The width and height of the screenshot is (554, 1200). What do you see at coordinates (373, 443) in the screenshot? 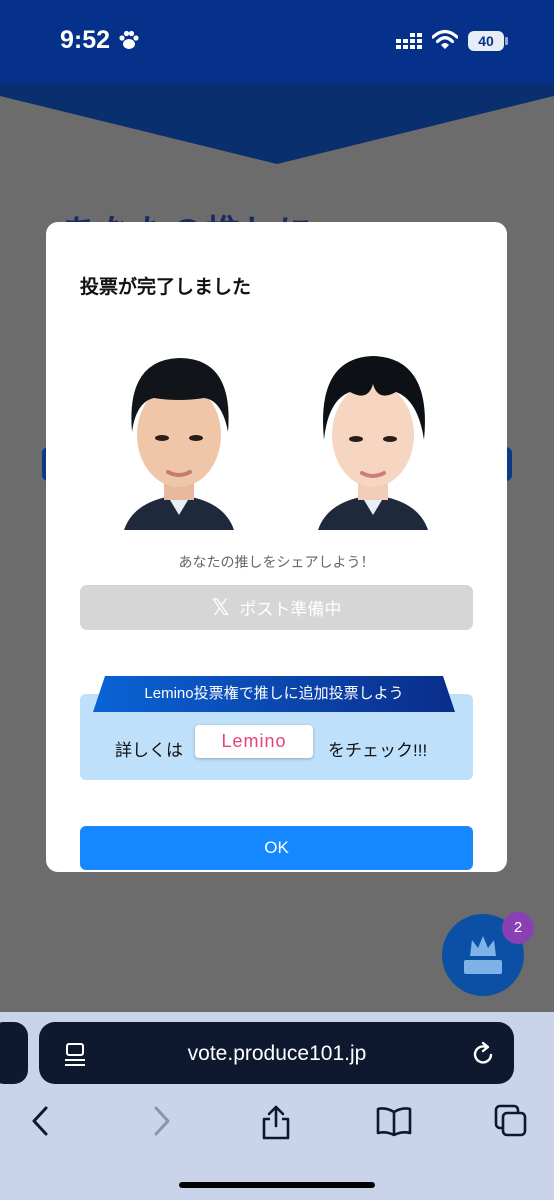
I see `trainee-portrait-right` at bounding box center [373, 443].